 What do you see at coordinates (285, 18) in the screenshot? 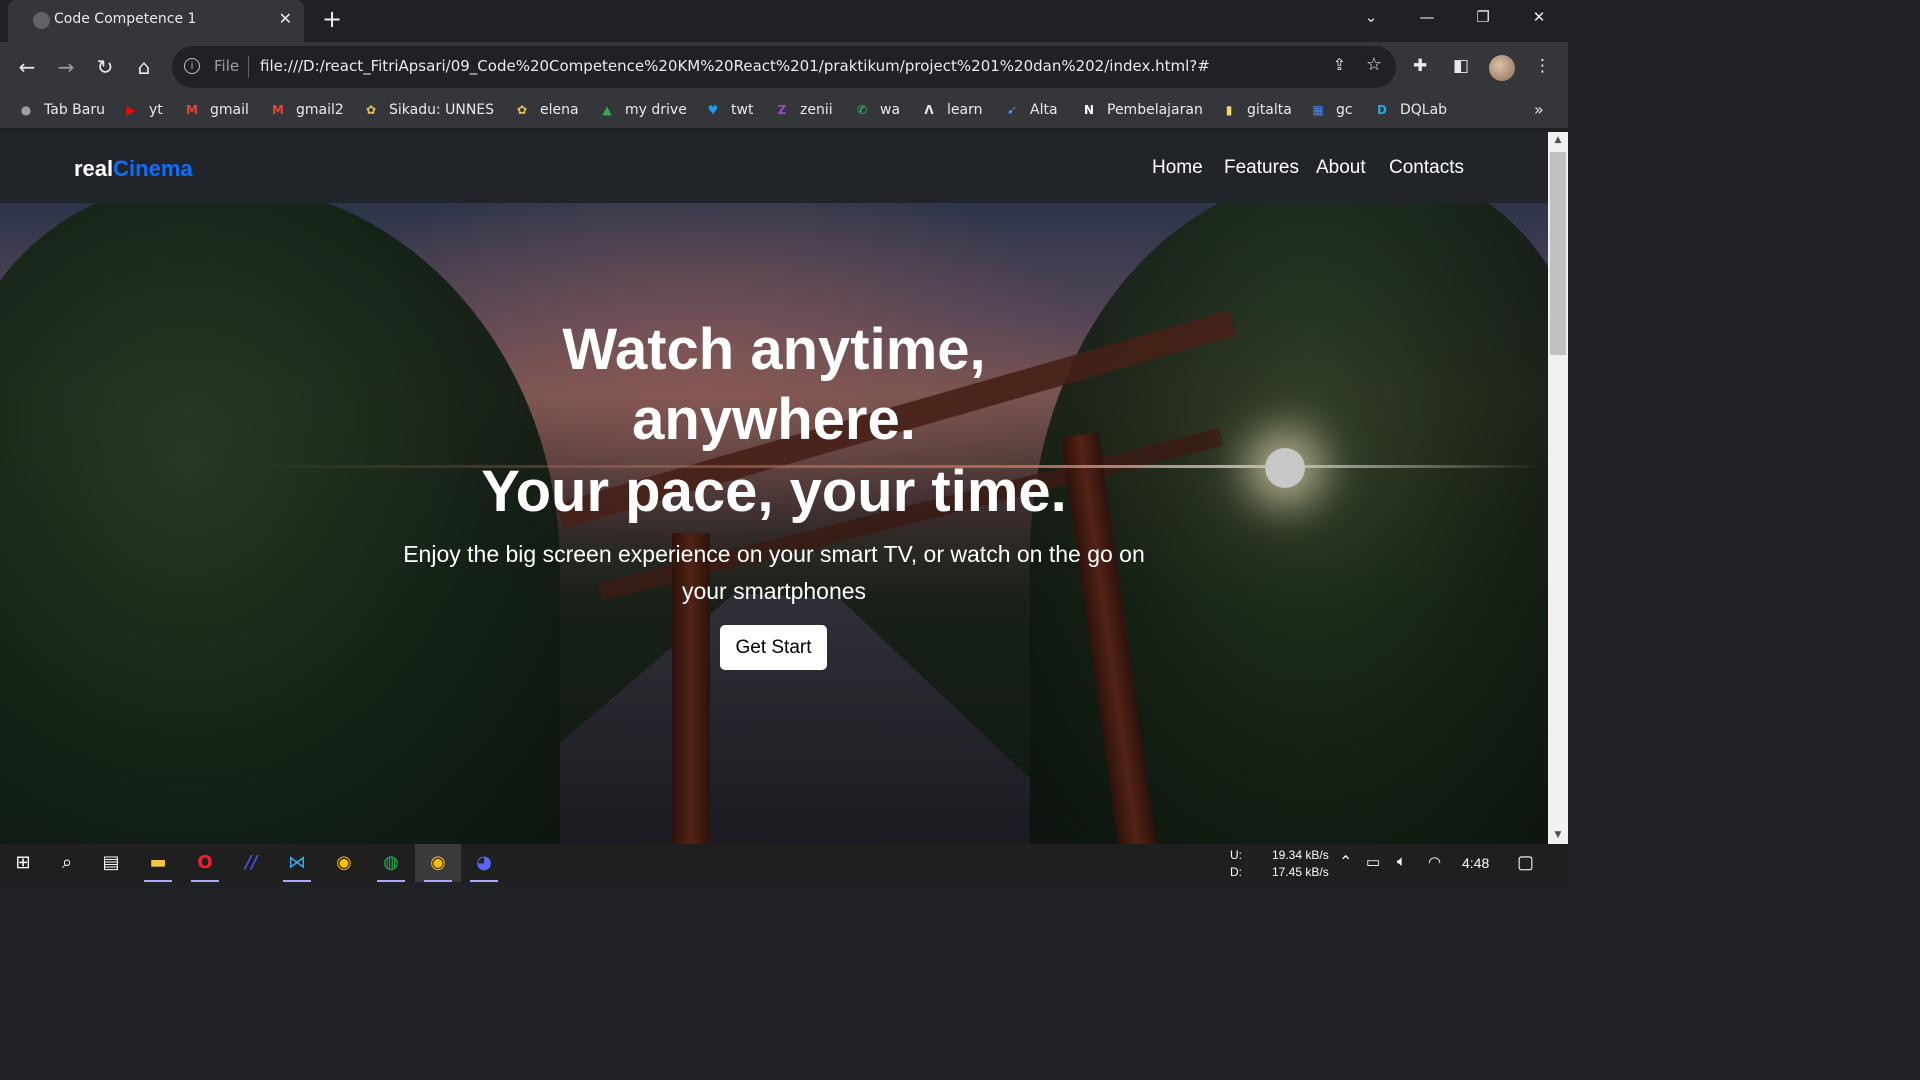
I see `tab-close-icon: ✕` at bounding box center [285, 18].